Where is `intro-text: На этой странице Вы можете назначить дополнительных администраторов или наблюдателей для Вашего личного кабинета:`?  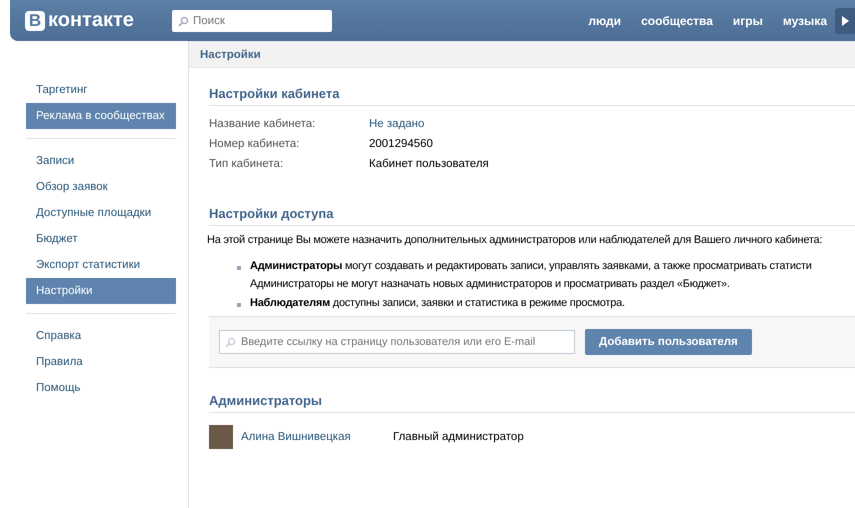 intro-text: На этой странице Вы можете назначить дополнительных администраторов или наблюдателей для Вашего личного кабинета: is located at coordinates (515, 240).